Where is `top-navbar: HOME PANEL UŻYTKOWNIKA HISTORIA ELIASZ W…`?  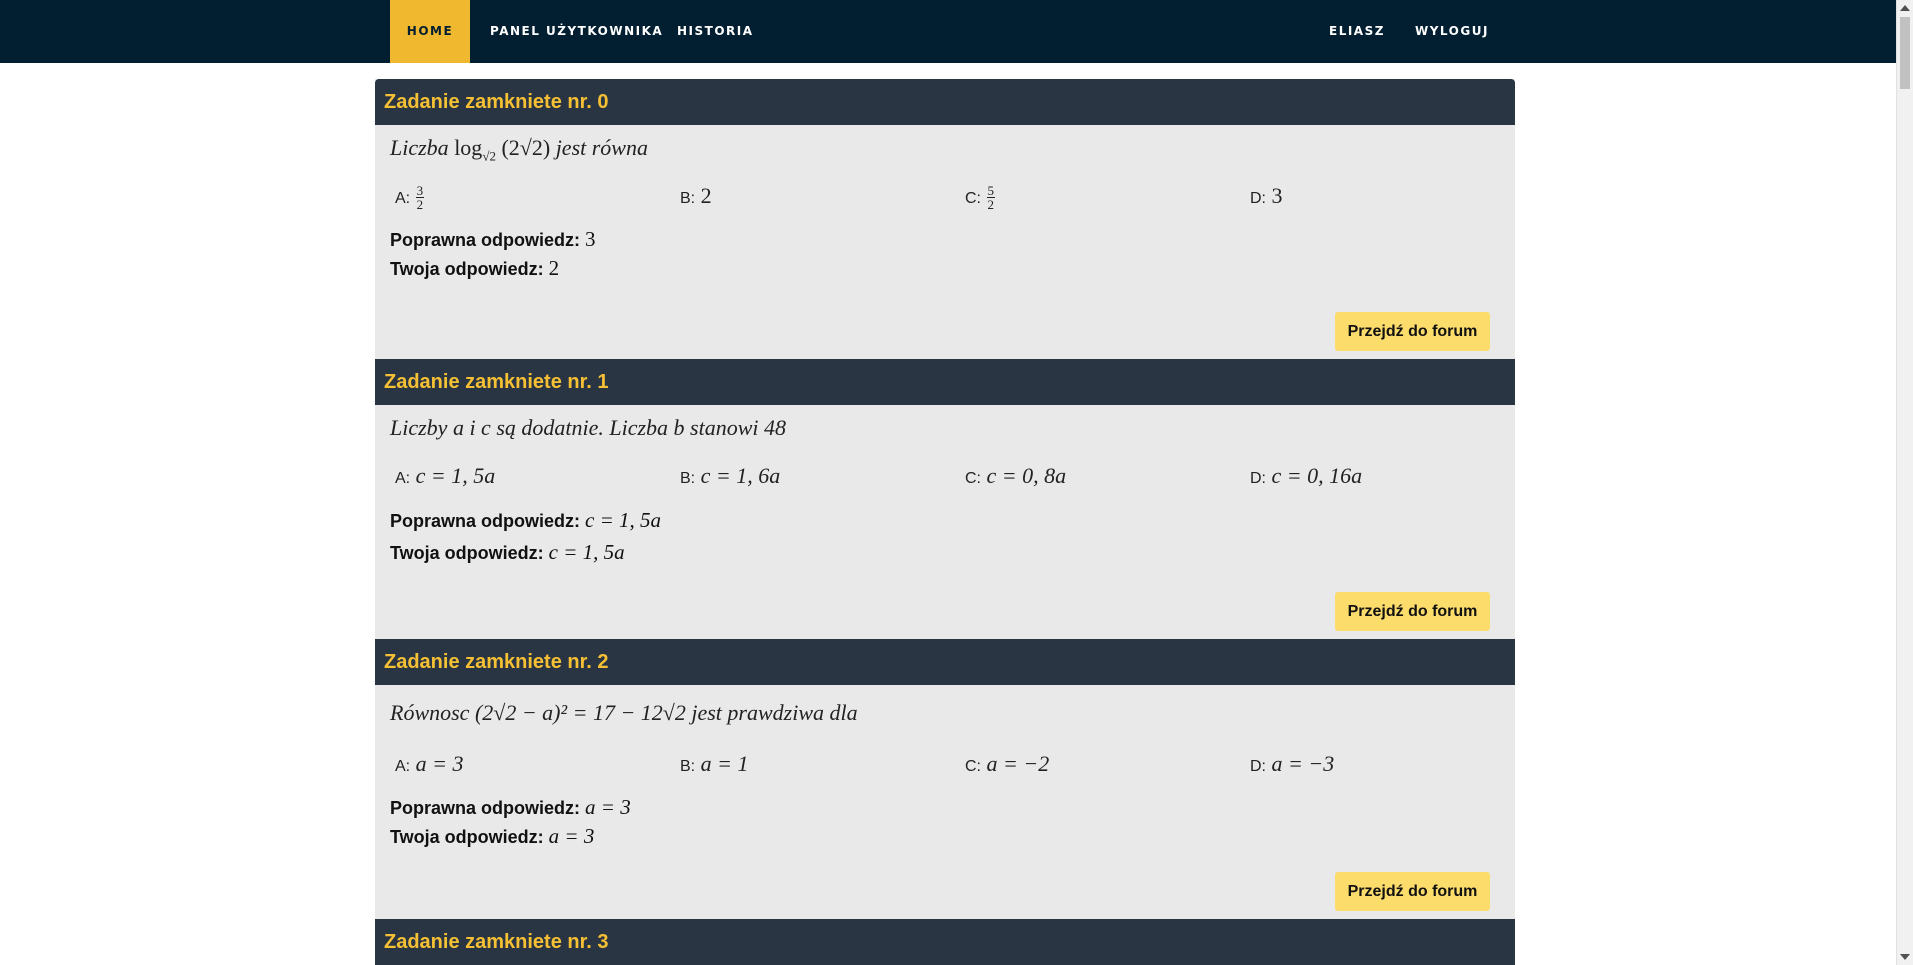 top-navbar: HOME PANEL UŻYTKOWNIKA HISTORIA ELIASZ W… is located at coordinates (948, 31).